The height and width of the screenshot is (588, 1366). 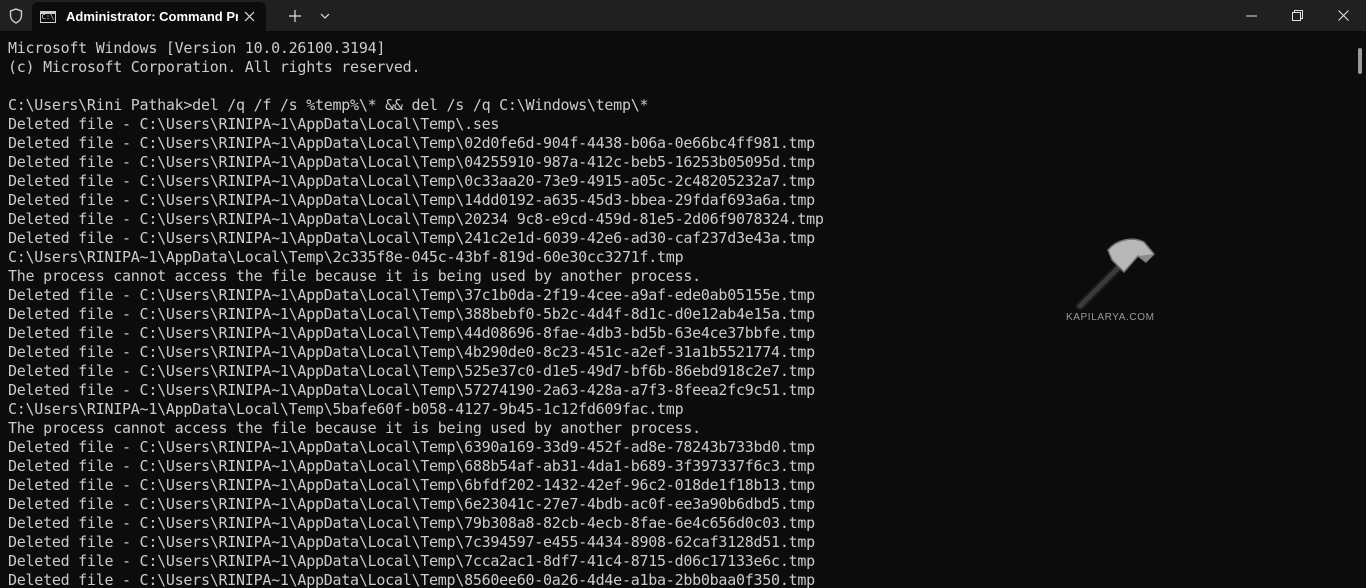 What do you see at coordinates (295, 15) in the screenshot?
I see `new-tab-button` at bounding box center [295, 15].